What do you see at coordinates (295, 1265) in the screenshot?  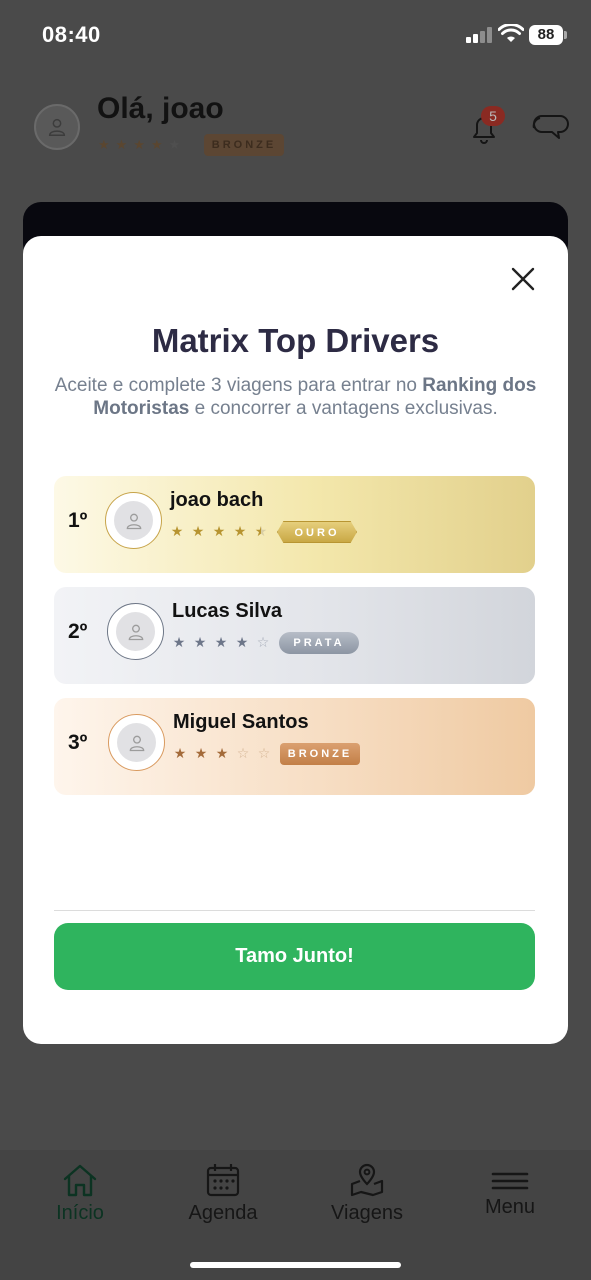 I see `home-indicator` at bounding box center [295, 1265].